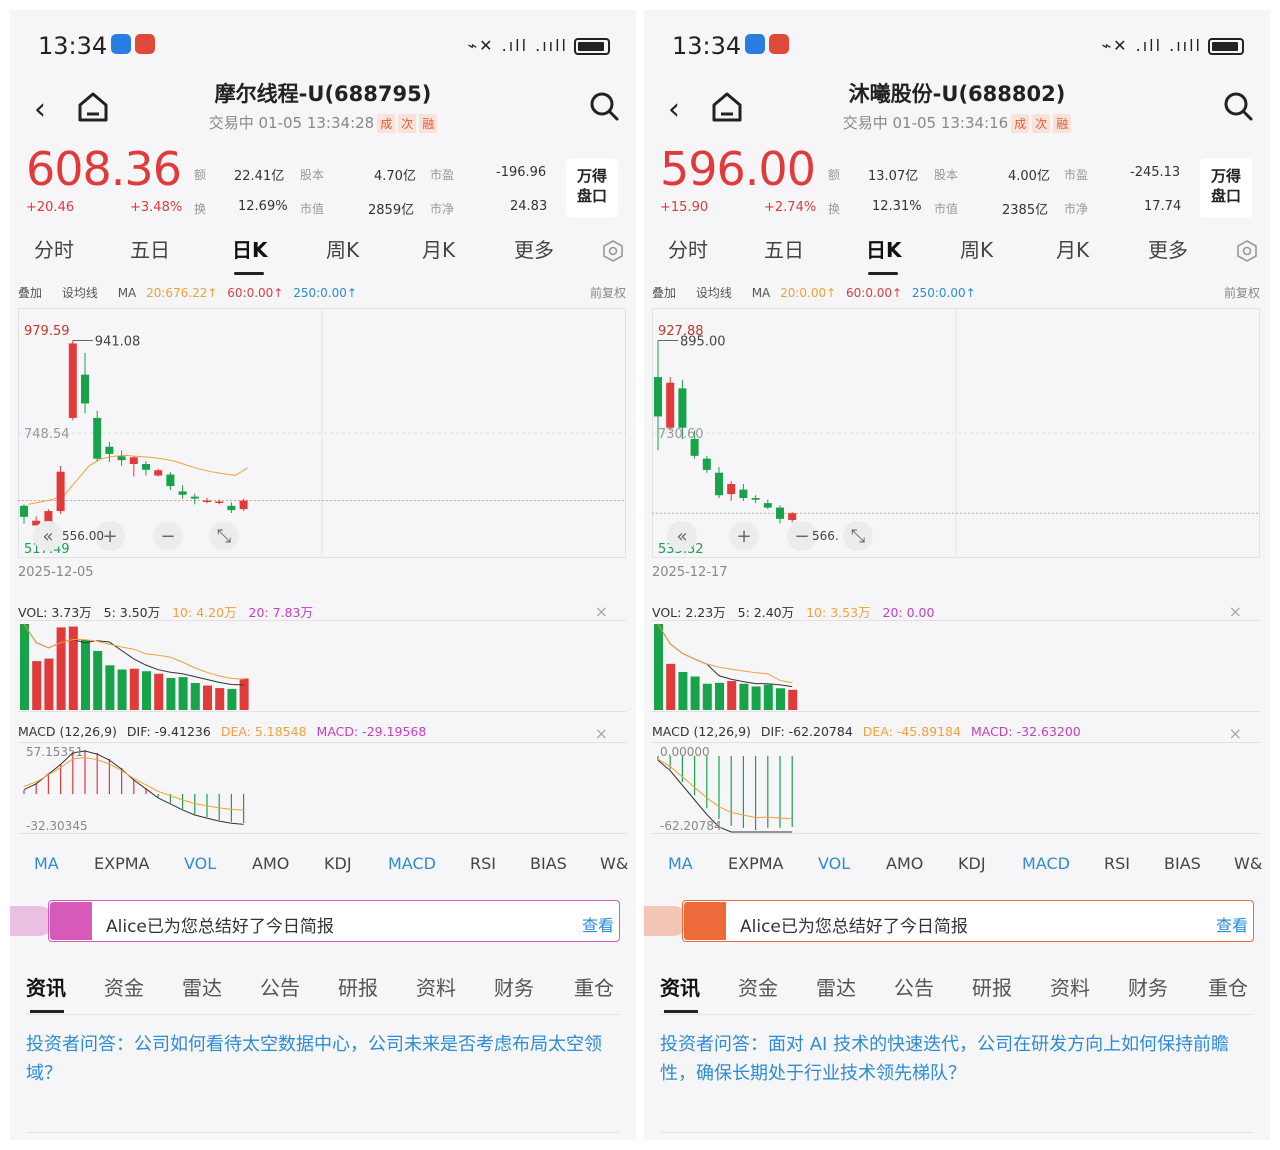 Image resolution: width=1280 pixels, height=1150 pixels. Describe the element at coordinates (956, 433) in the screenshot. I see `candlestick-chart: 927.88730.60533.32895.00«+−⤡566.` at that location.